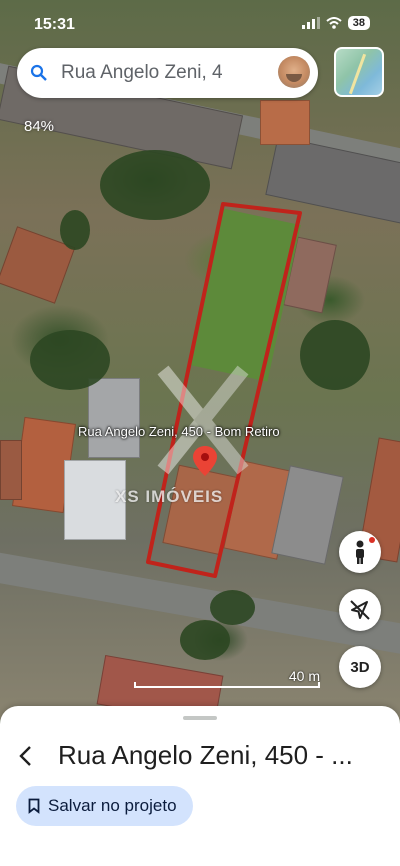 This screenshot has width=400, height=866. Describe the element at coordinates (112, 805) in the screenshot. I see `save-to-project-label: Salvar no projeto` at that location.